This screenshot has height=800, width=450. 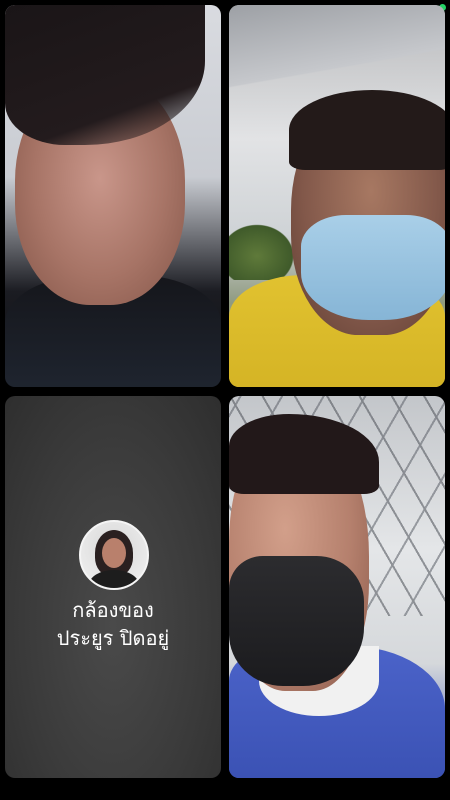 I want to click on participant-avatar, so click(x=114, y=555).